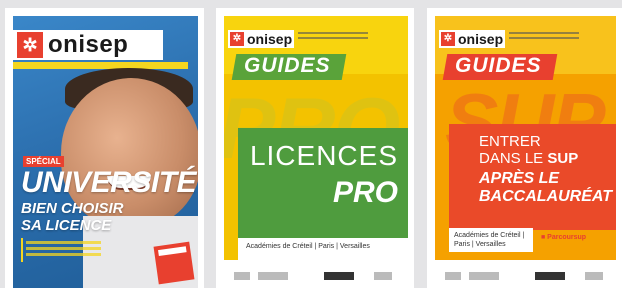 This screenshot has width=622, height=288. I want to click on cover-blurb, so click(61, 250).